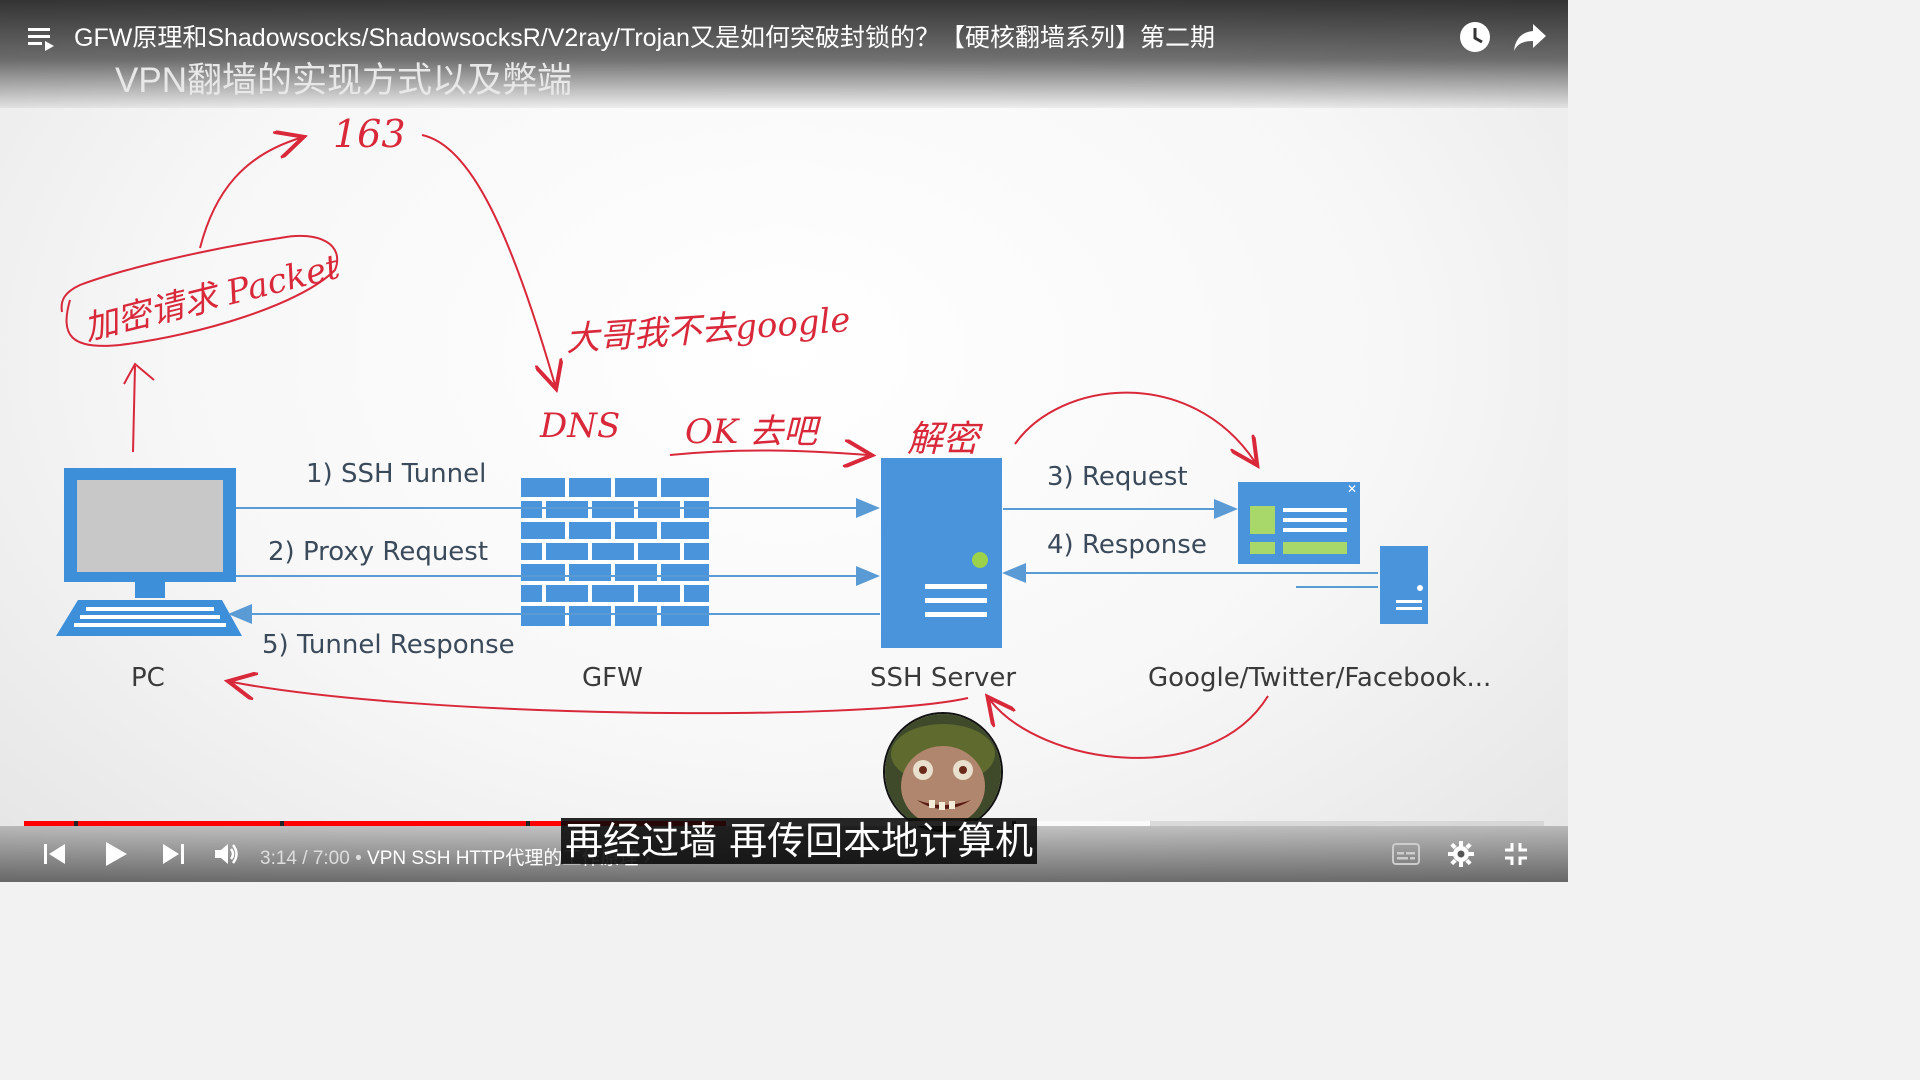  I want to click on proxy-request-label: 2) Proxy Request, so click(378, 552).